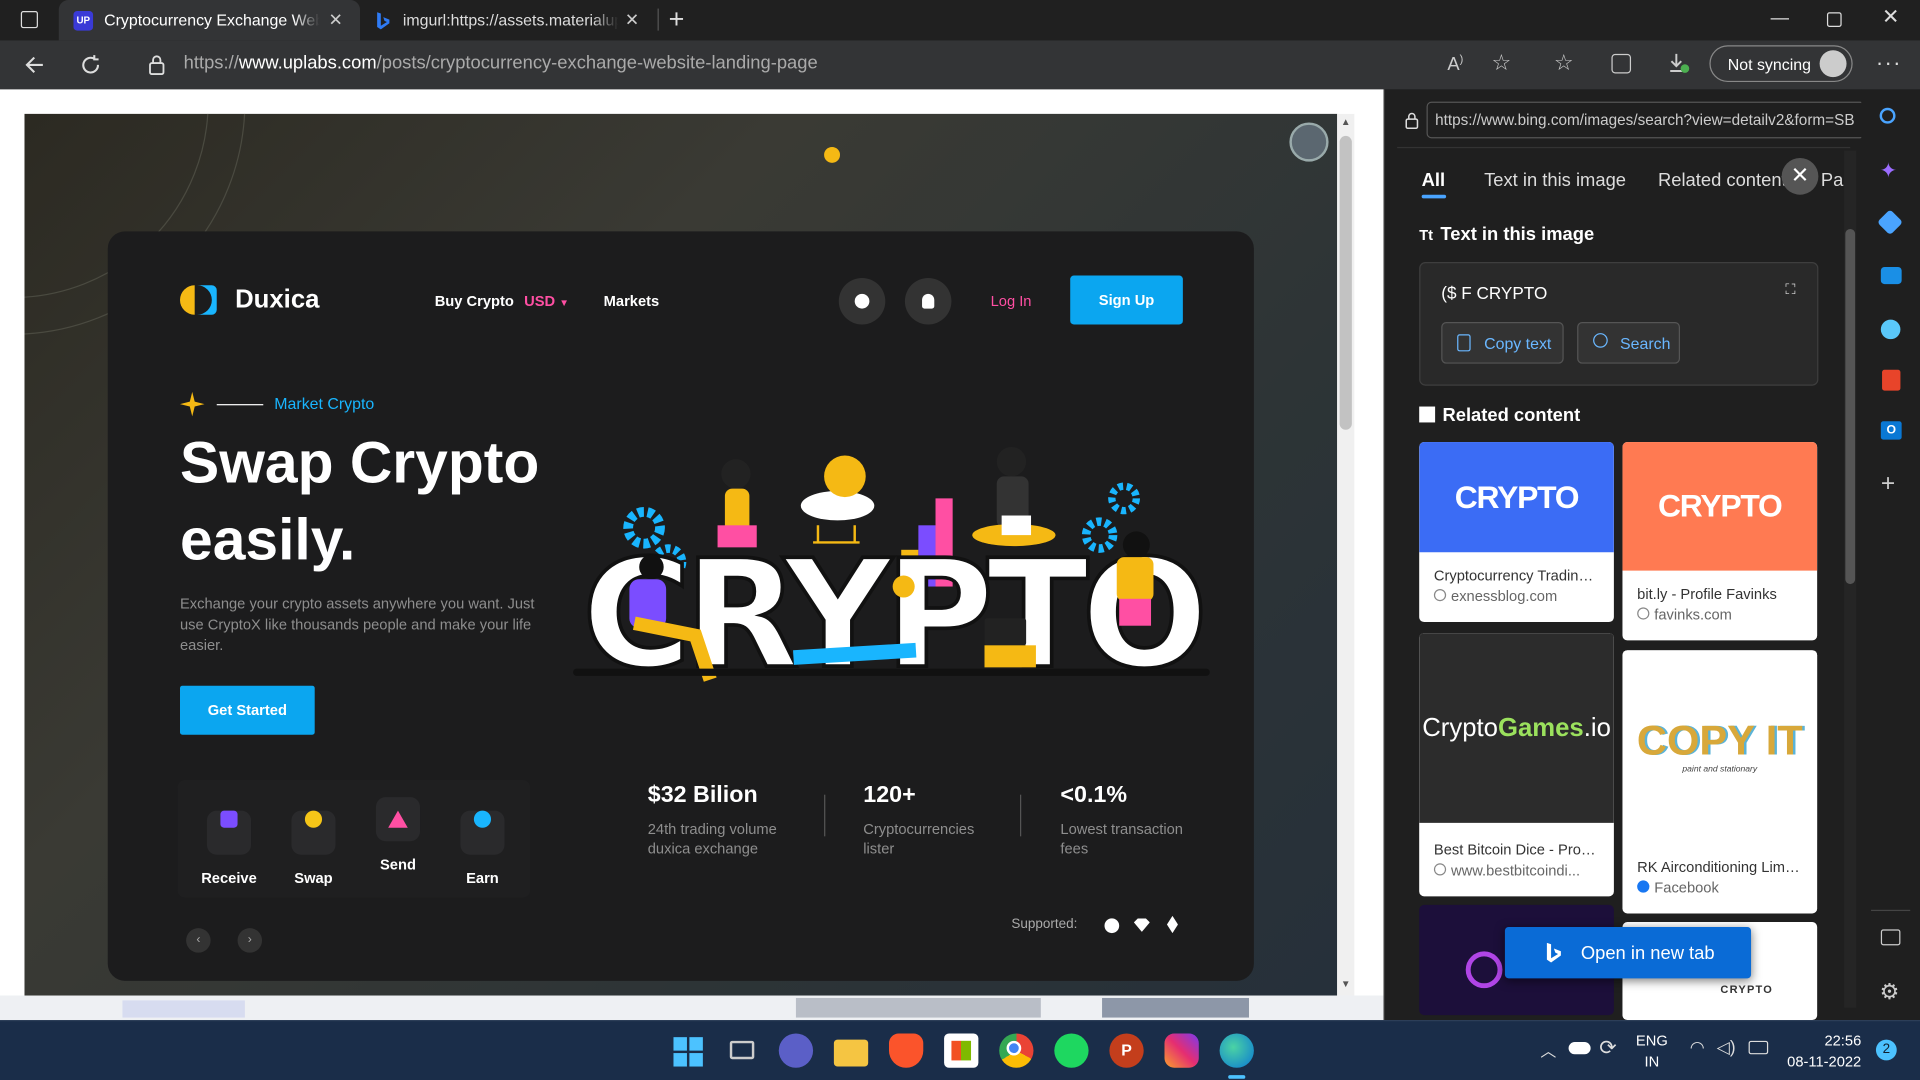  I want to click on discover-icon: ✦, so click(1888, 171).